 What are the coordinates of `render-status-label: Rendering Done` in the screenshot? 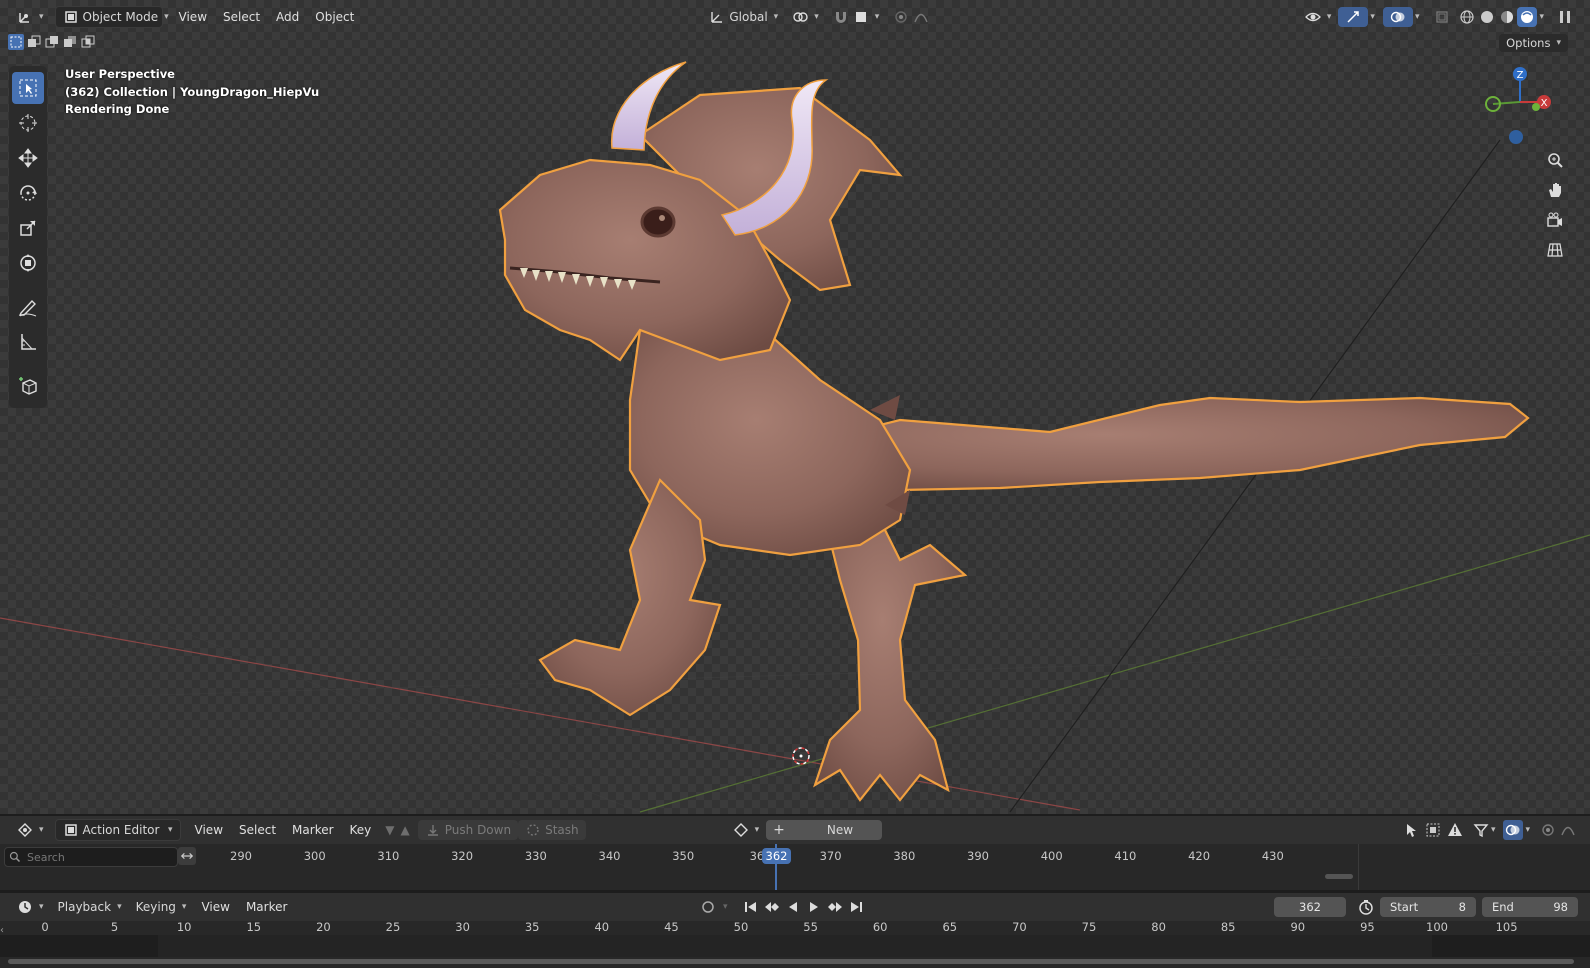 It's located at (117, 109).